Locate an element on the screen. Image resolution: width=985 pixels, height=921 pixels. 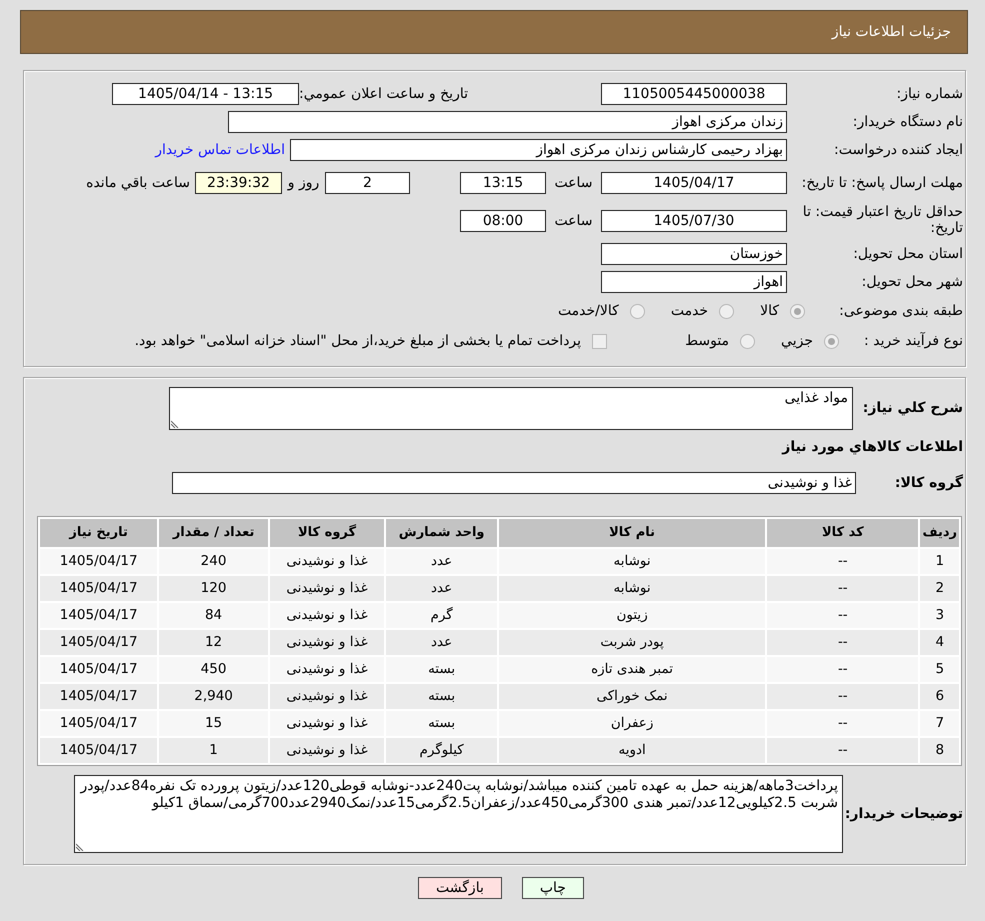
days-field: 2 is located at coordinates (367, 183).